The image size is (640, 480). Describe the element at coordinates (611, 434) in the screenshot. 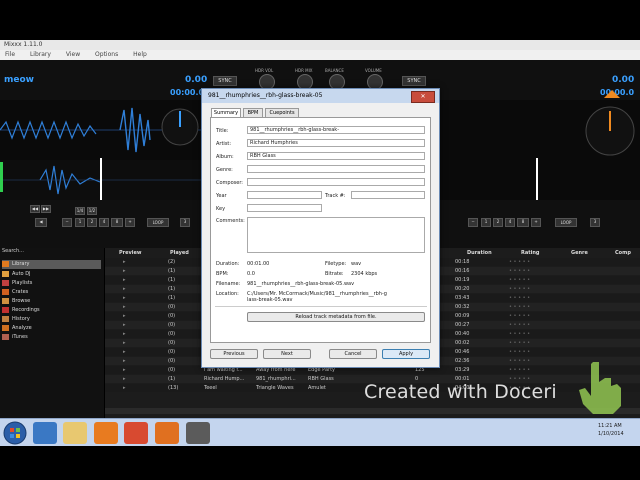

I see `clock-date: 1/10/2014` at that location.